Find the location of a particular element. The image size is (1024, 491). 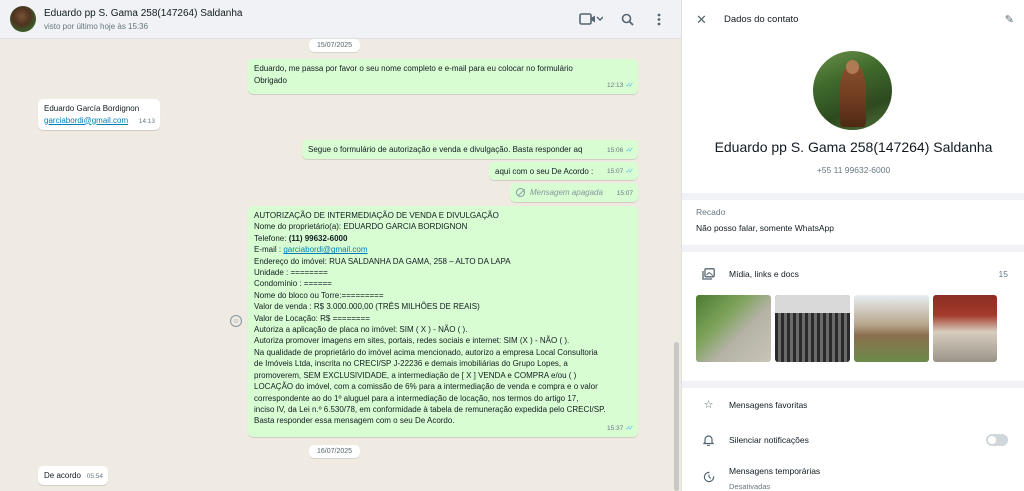

message-deleted: Mensagem apagada 15:07 is located at coordinates (574, 192).